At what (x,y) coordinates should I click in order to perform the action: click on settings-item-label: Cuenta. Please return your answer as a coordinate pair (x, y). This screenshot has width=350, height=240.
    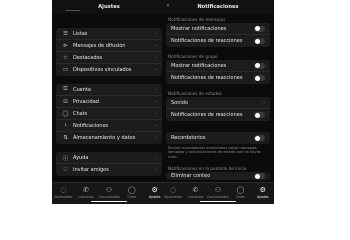
    Looking at the image, I should click on (82, 89).